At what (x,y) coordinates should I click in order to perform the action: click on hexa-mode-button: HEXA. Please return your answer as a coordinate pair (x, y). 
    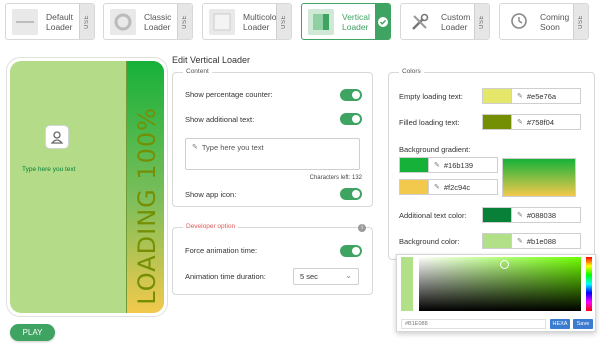
    Looking at the image, I should click on (560, 324).